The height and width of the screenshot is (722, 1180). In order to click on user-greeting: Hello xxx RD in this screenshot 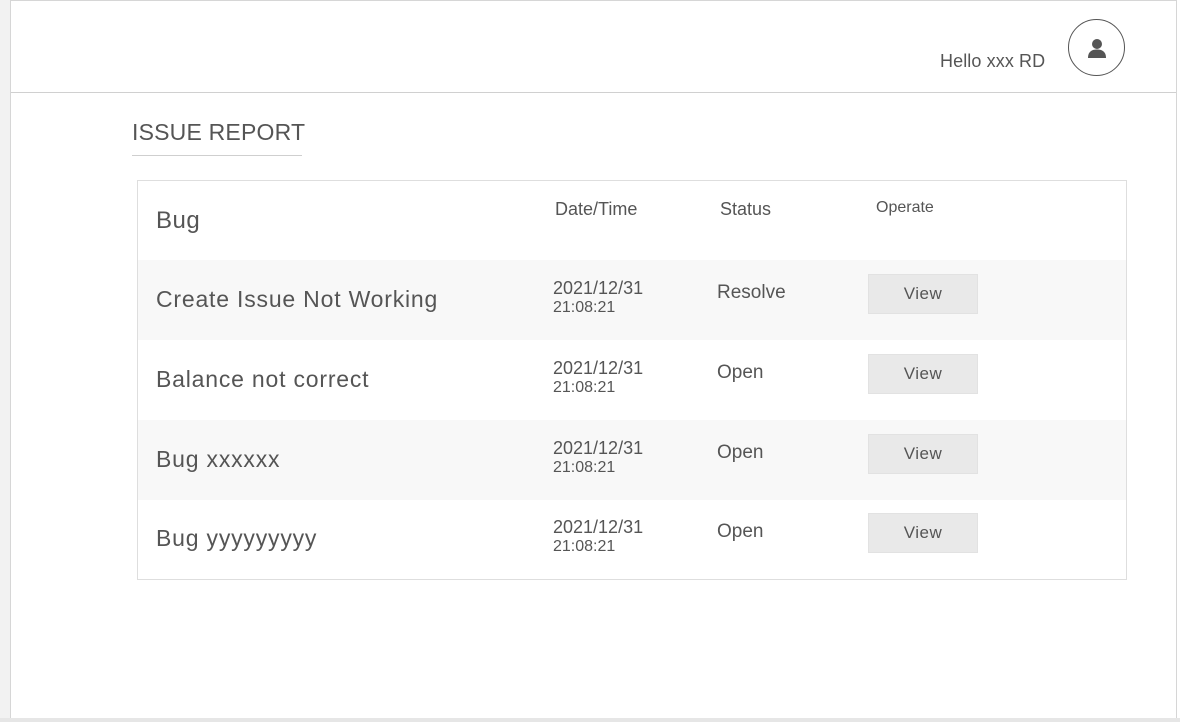, I will do `click(993, 61)`.